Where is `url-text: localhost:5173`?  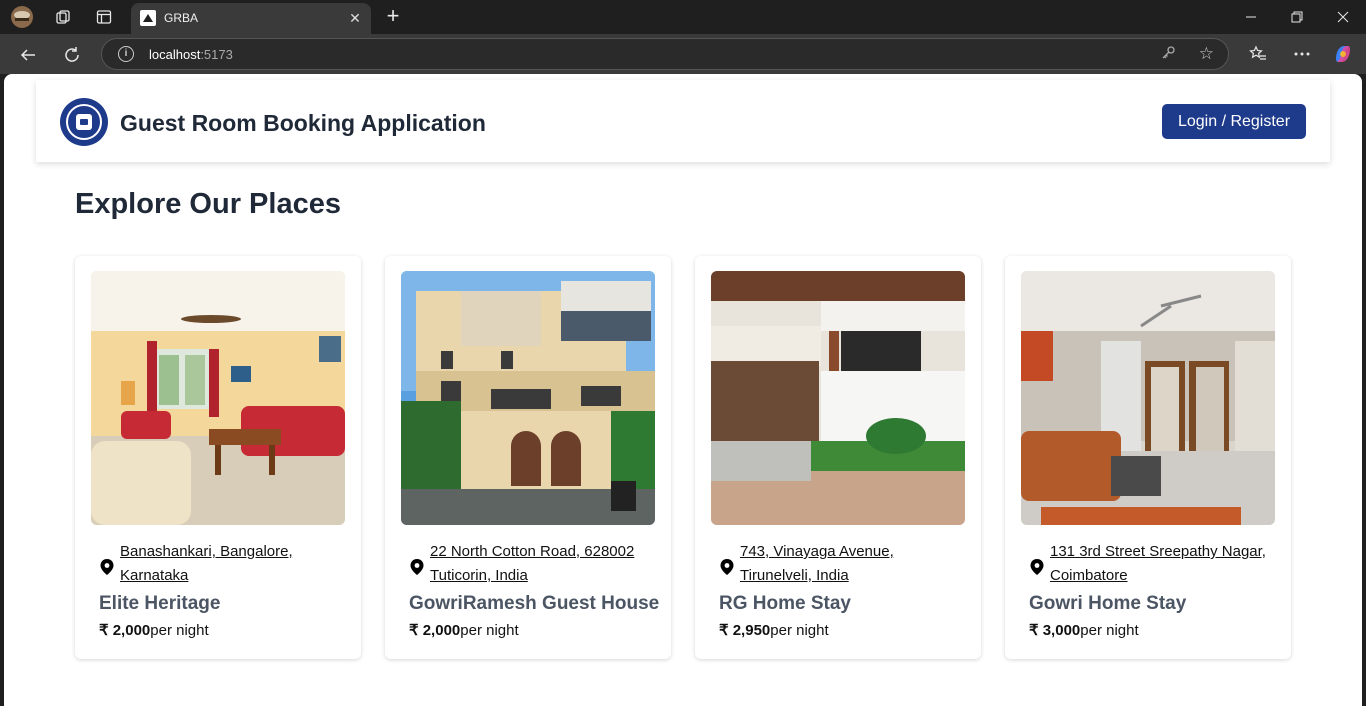 url-text: localhost:5173 is located at coordinates (191, 54).